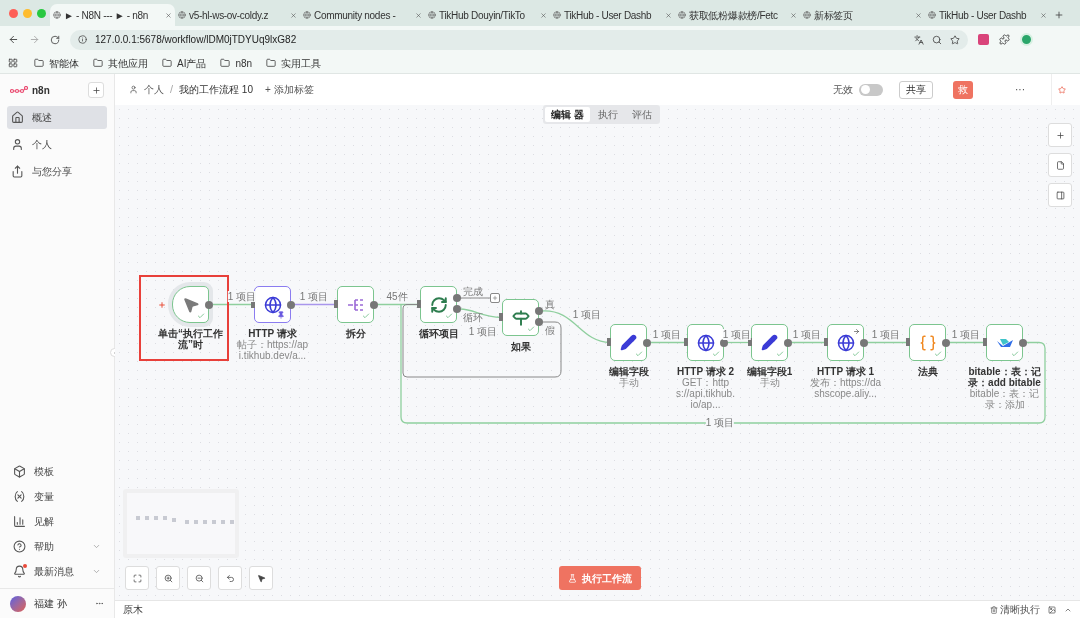  What do you see at coordinates (1059, 15) in the screenshot?
I see `new-tab-icon` at bounding box center [1059, 15].